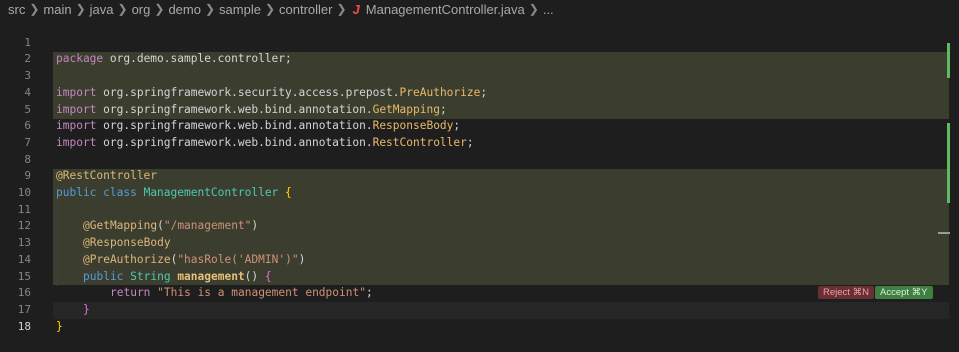  I want to click on code-line: 16 }, so click(479, 292).